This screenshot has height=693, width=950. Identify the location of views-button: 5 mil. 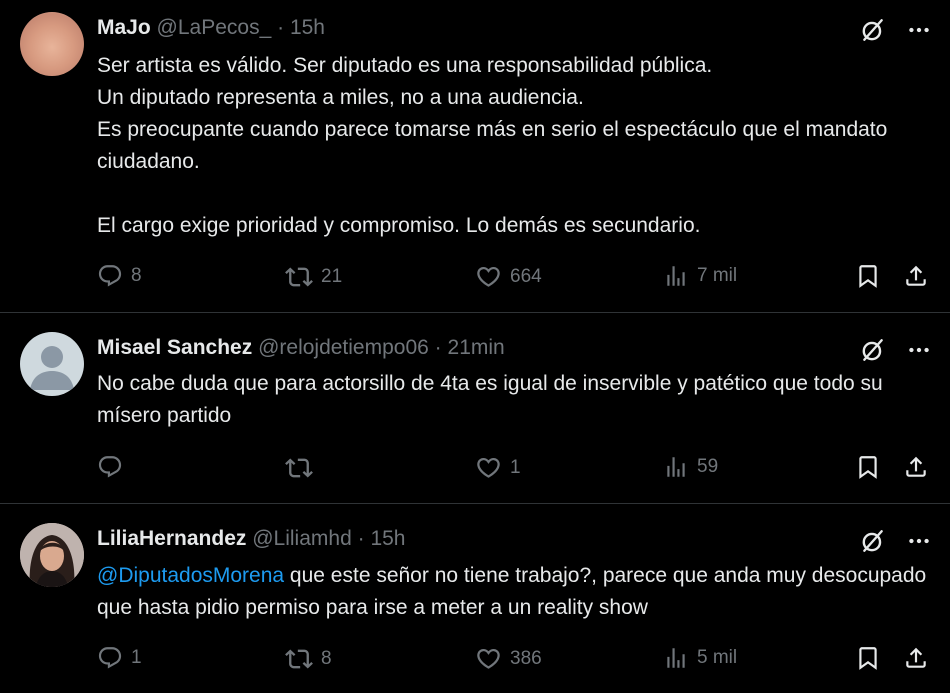
(700, 658).